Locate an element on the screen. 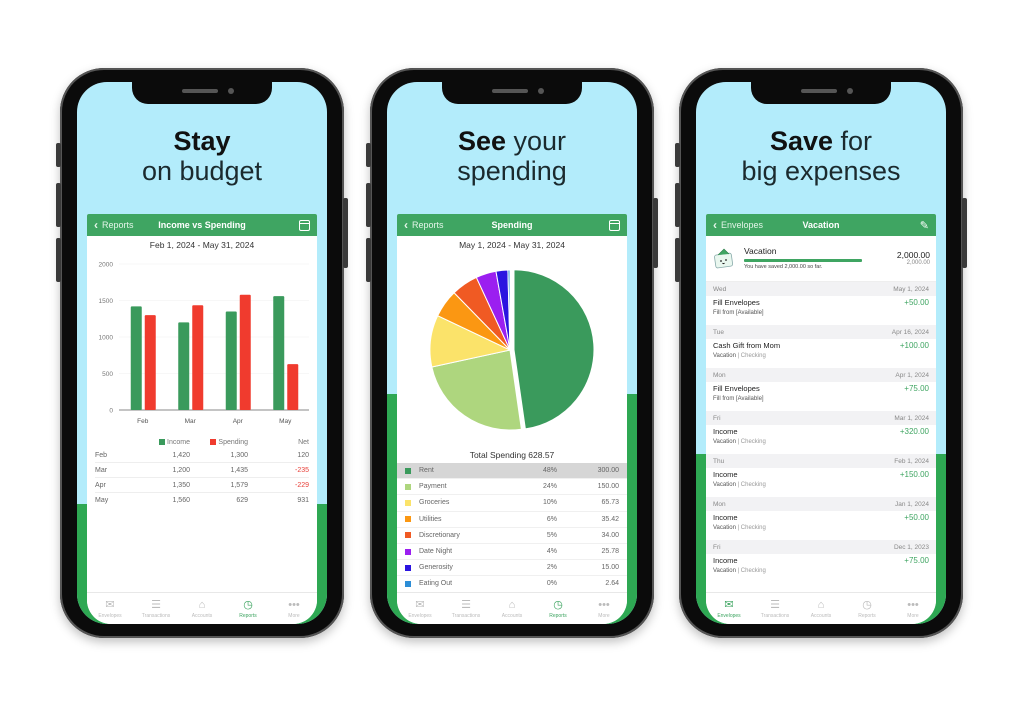 Image resolution: width=1024 pixels, height=724 pixels. transaction-item: Income +320.00 Vacation | Checking is located at coordinates (821, 439).